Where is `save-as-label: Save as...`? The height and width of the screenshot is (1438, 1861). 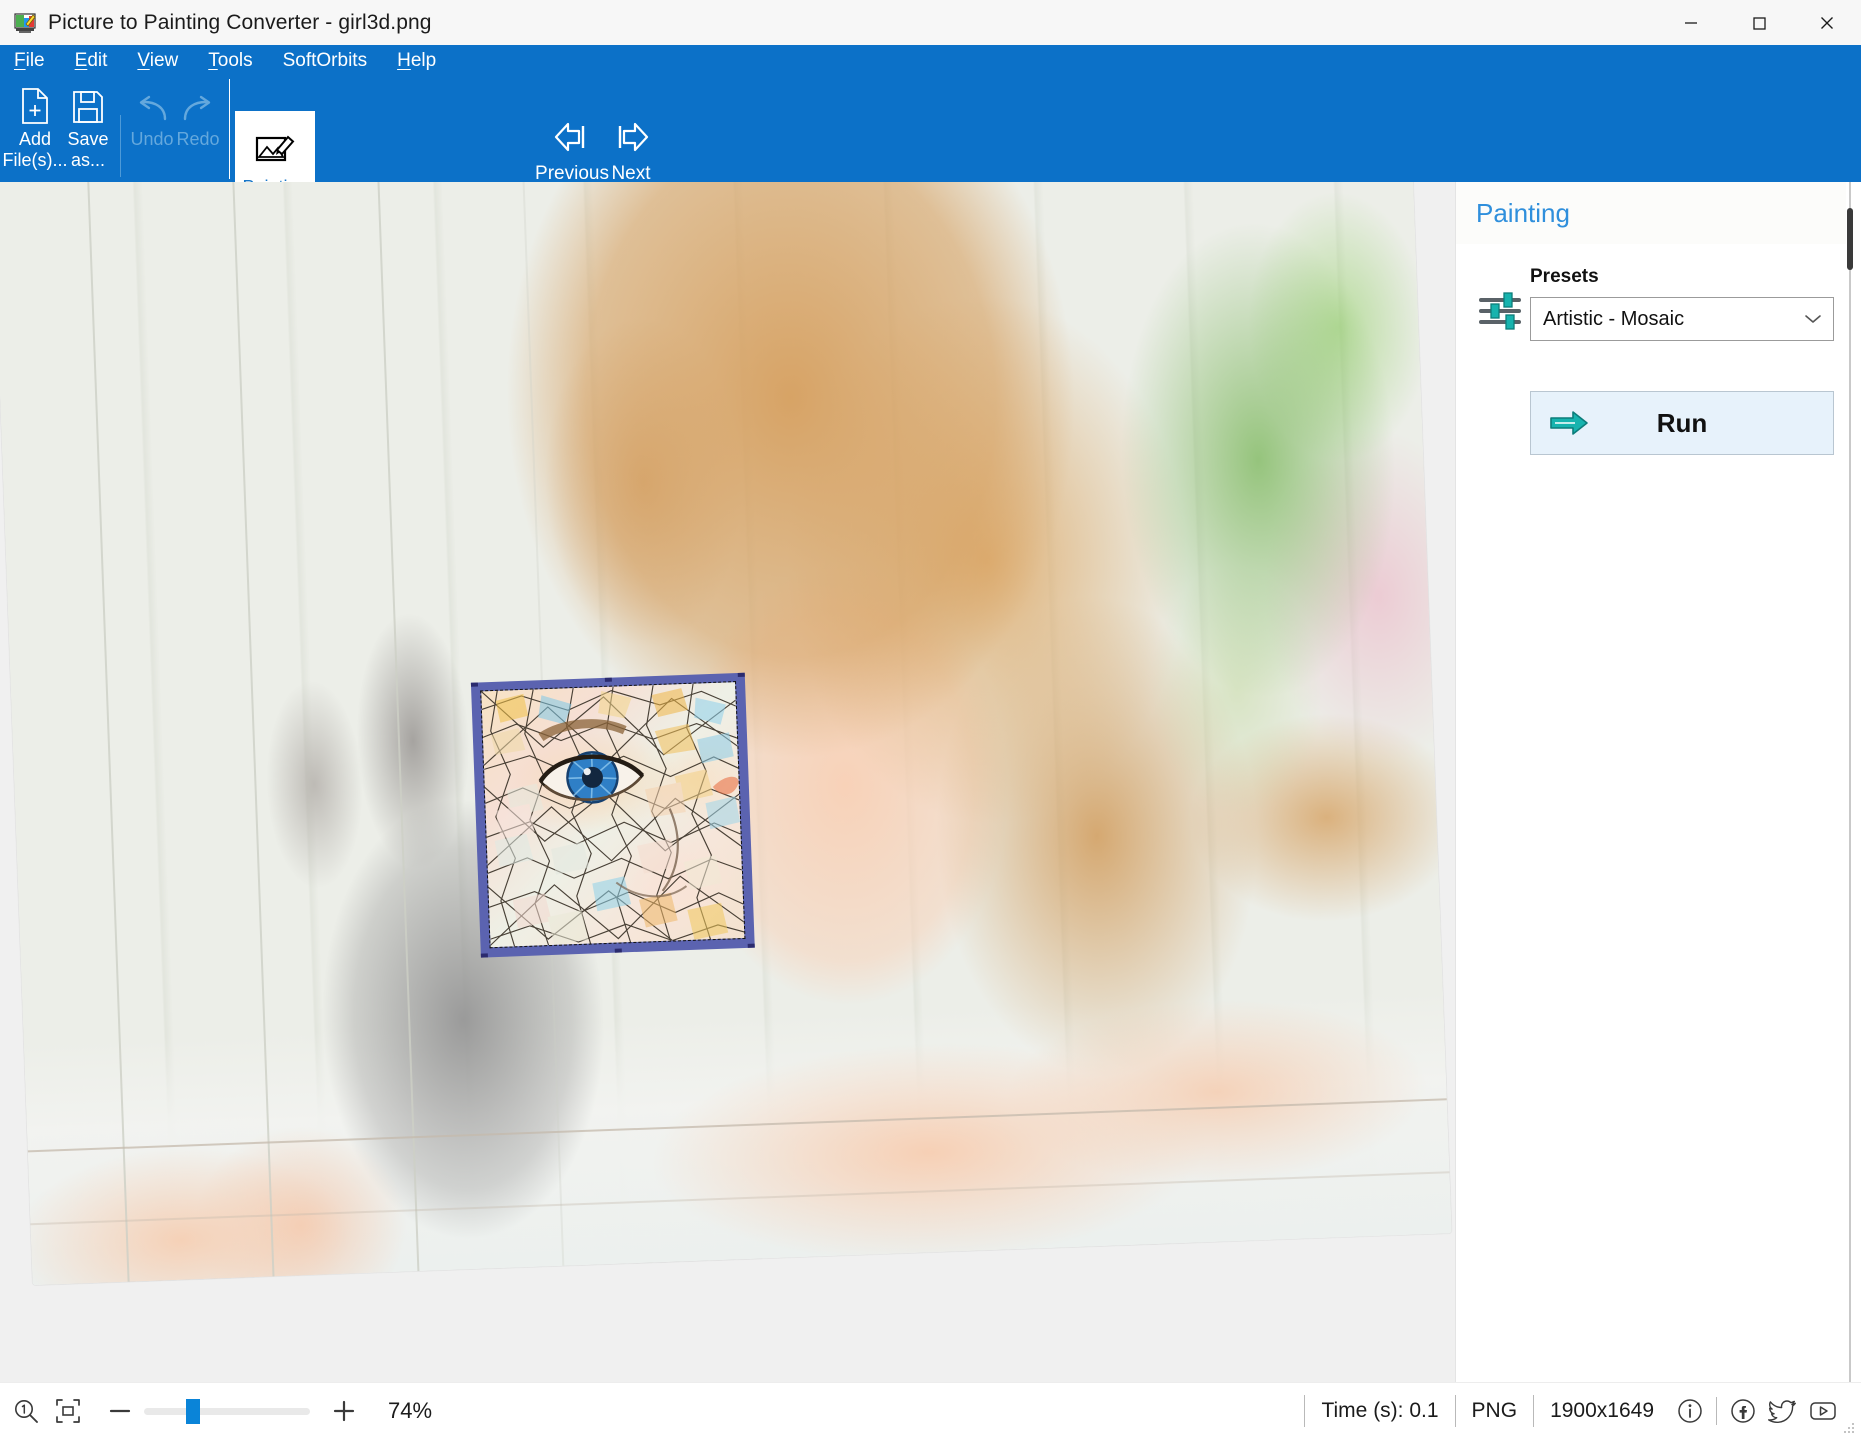 save-as-label: Save as... is located at coordinates (88, 149).